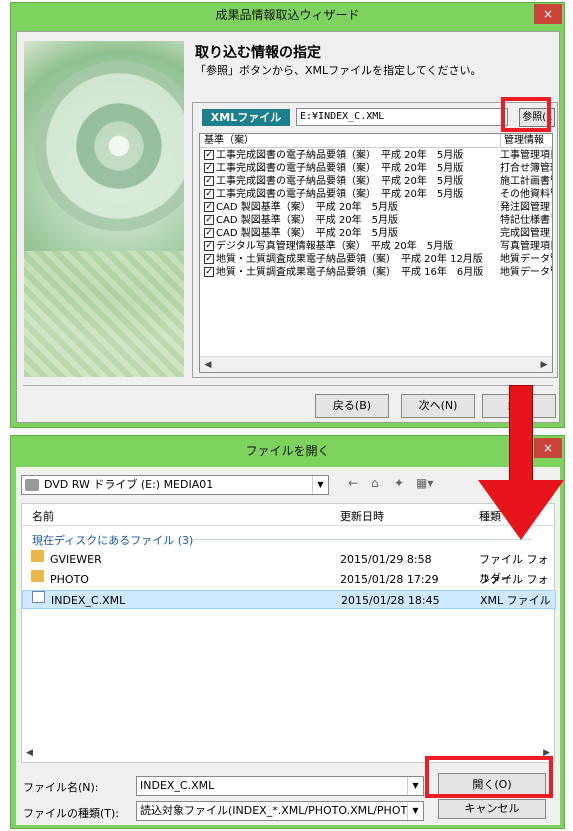 The height and width of the screenshot is (831, 573). What do you see at coordinates (544, 364) in the screenshot?
I see `scroll-right-icon: ▶` at bounding box center [544, 364].